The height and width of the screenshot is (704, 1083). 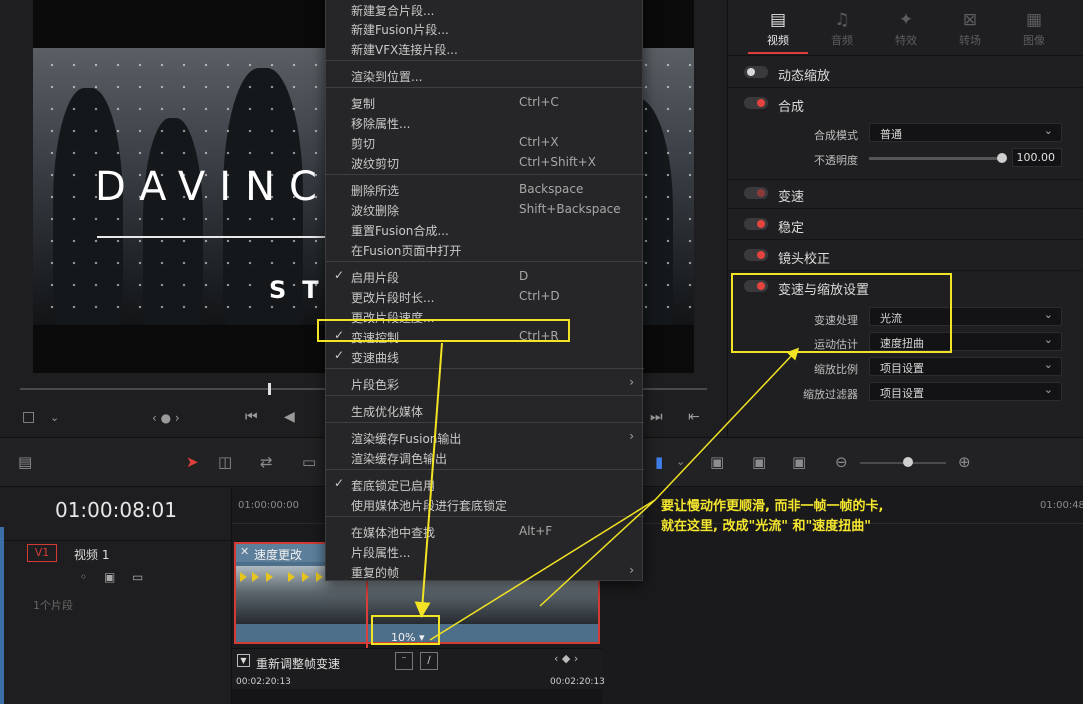 I want to click on opacity-label: 不透明度, so click(x=836, y=160).